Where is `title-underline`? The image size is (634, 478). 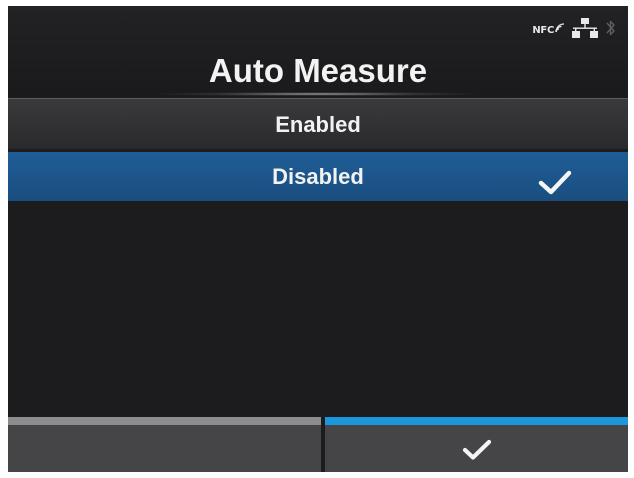
title-underline is located at coordinates (318, 94).